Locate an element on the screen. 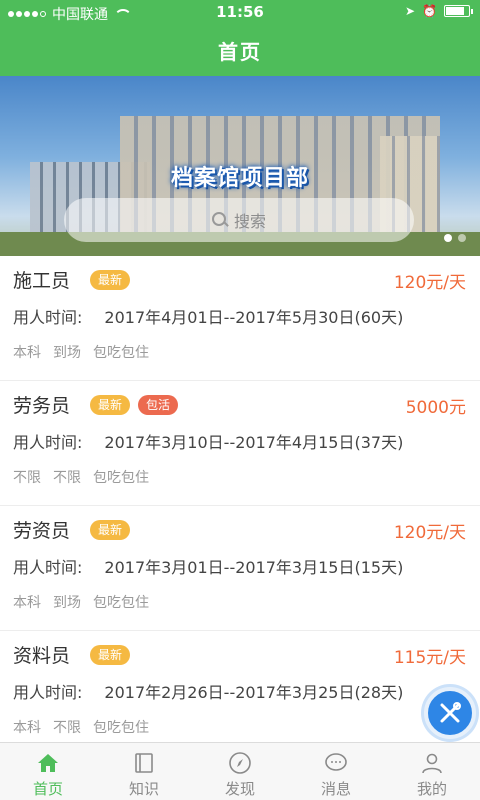  job-name: 劳务员 is located at coordinates (42, 406).